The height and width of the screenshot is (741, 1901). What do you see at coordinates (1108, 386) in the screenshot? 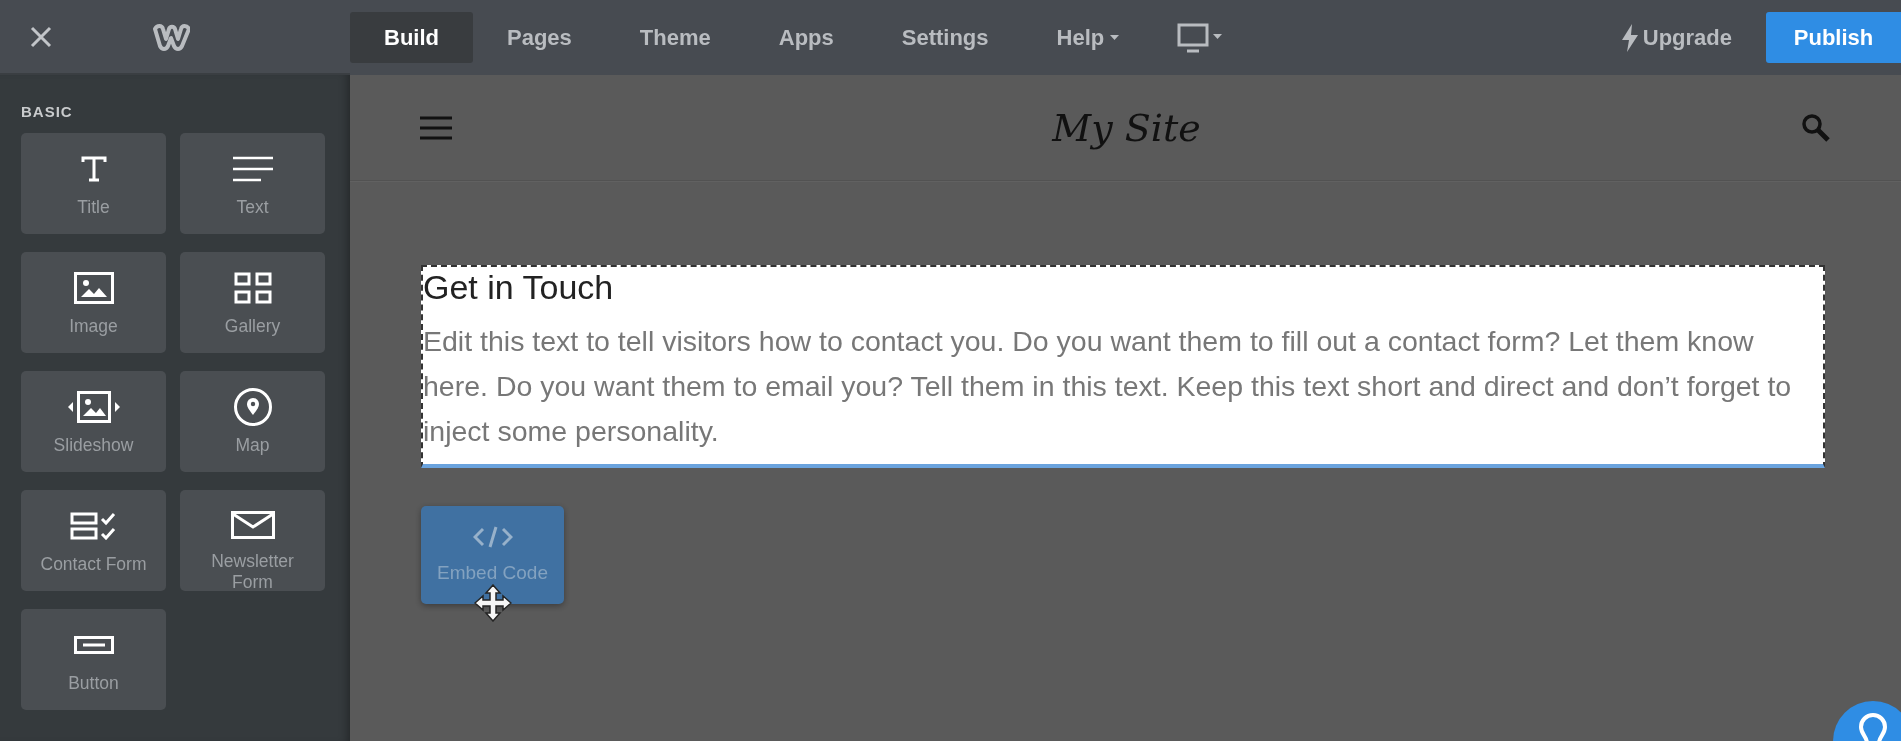
I see `paragraph: Edit this text to tell visitors how to contact you. Do you want them to fill out a contact form? Let them know here. Do you want them to email you? Tell them in this text. Keep this text short and direct and don’t forget to inject some personality.` at bounding box center [1108, 386].